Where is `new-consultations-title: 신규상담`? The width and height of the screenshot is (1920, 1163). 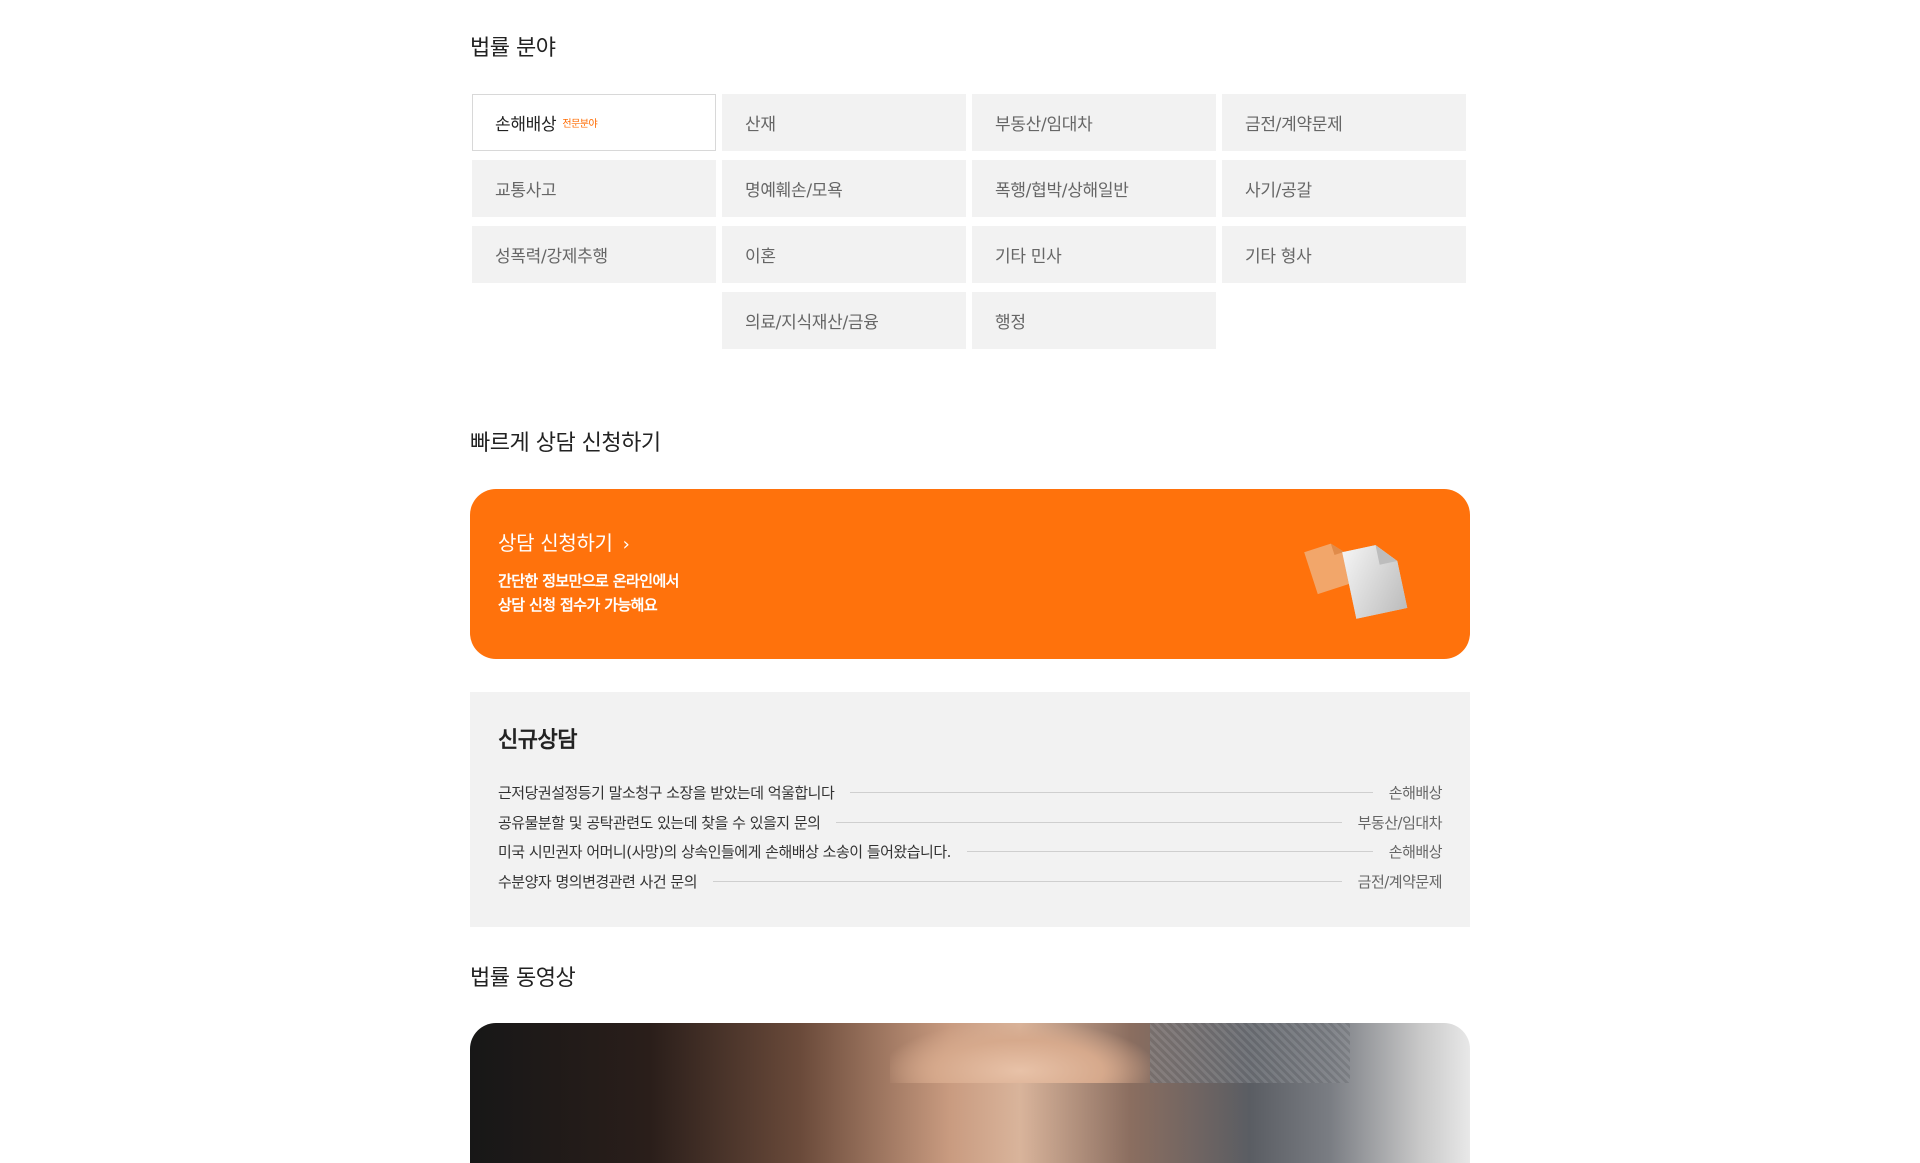
new-consultations-title: 신규상담 is located at coordinates (537, 740).